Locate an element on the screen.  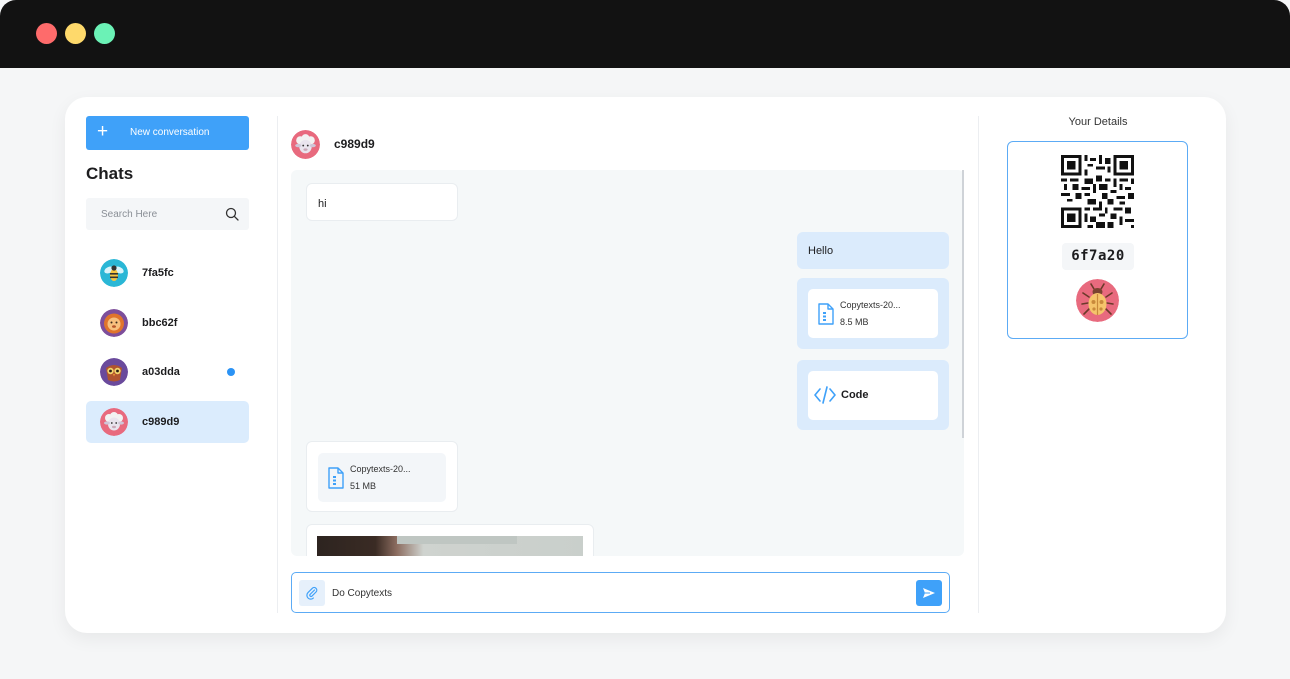
attach-button is located at coordinates (312, 593).